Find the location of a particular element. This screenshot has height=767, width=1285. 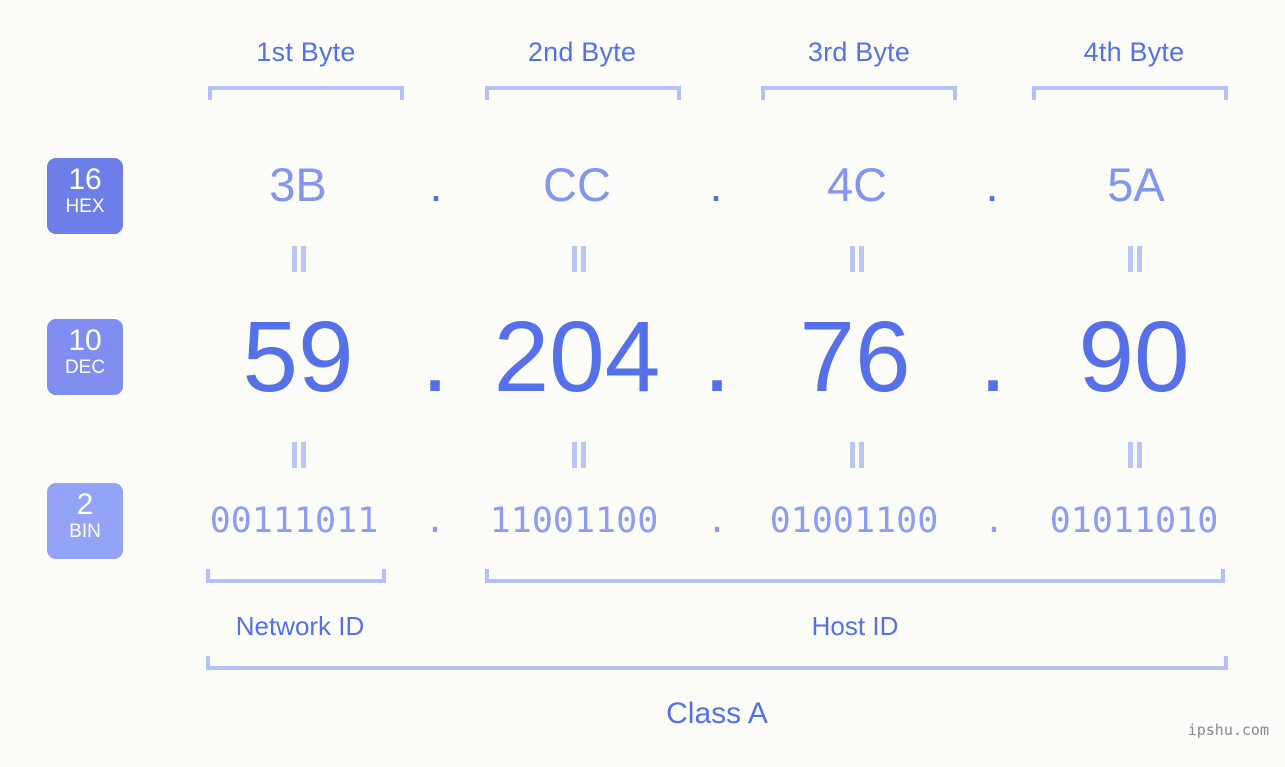

byte-header-label-4: 4th Byte is located at coordinates (1134, 52).